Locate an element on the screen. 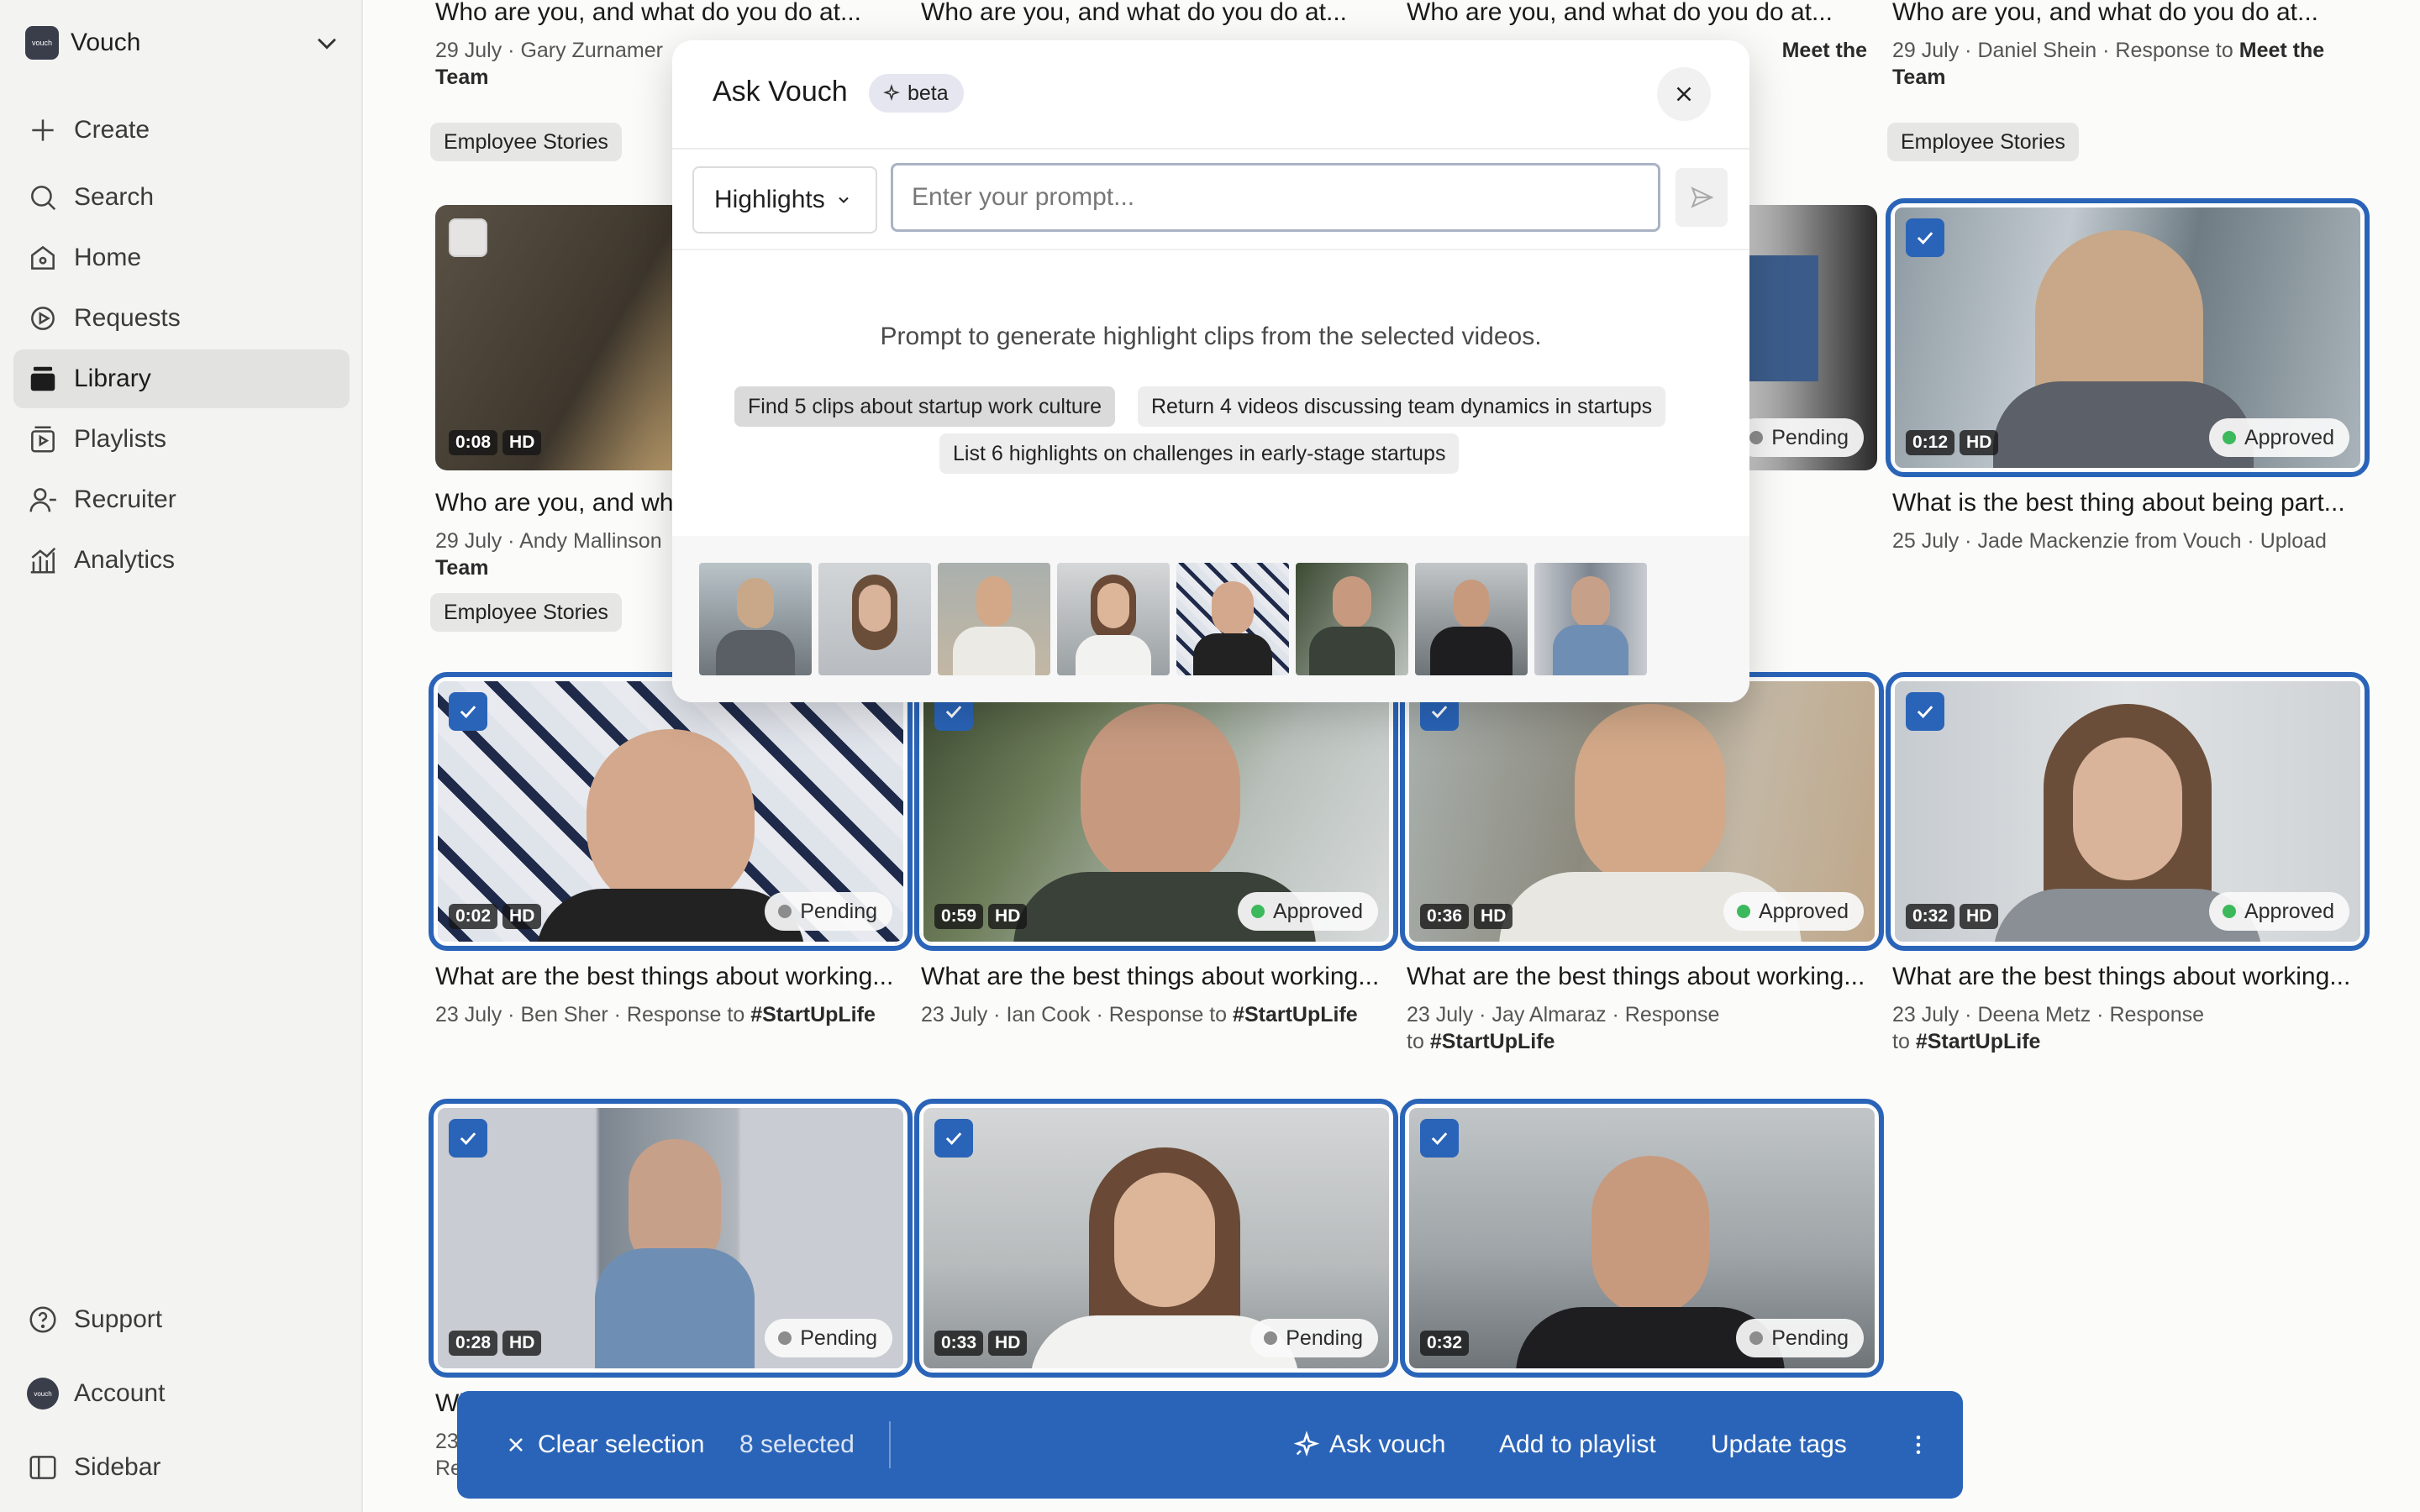  sidebar-item-home: Home is located at coordinates (181, 257).